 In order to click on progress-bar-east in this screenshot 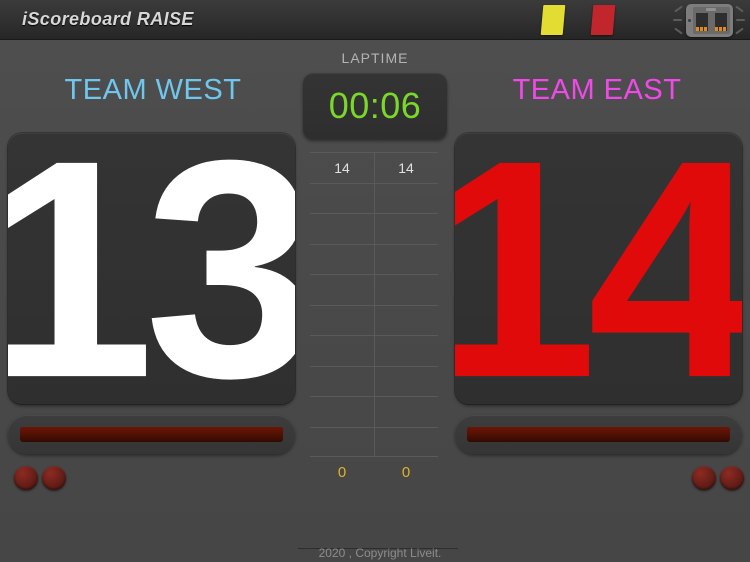, I will do `click(598, 434)`.